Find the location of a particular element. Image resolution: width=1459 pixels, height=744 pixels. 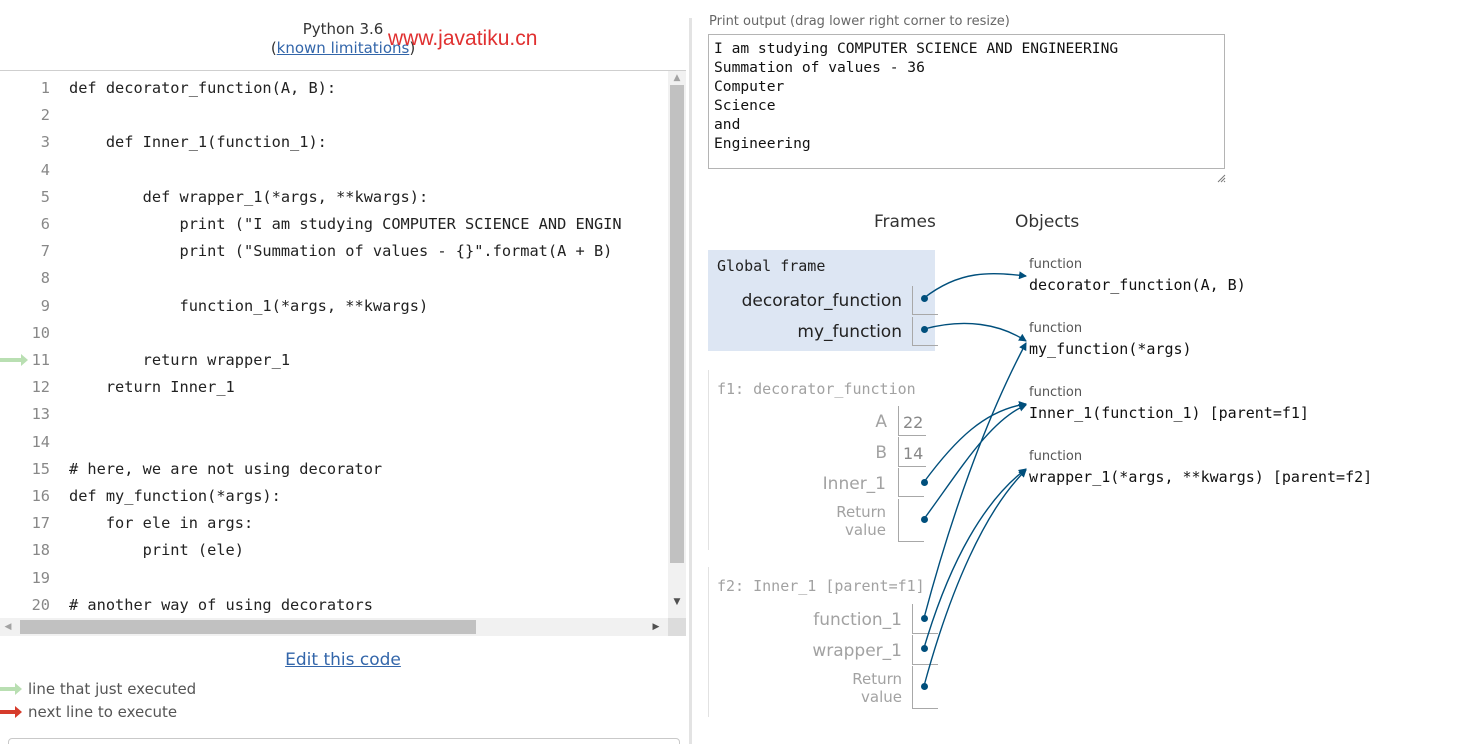

code-line: 12 return Inner_1 is located at coordinates (334, 387).